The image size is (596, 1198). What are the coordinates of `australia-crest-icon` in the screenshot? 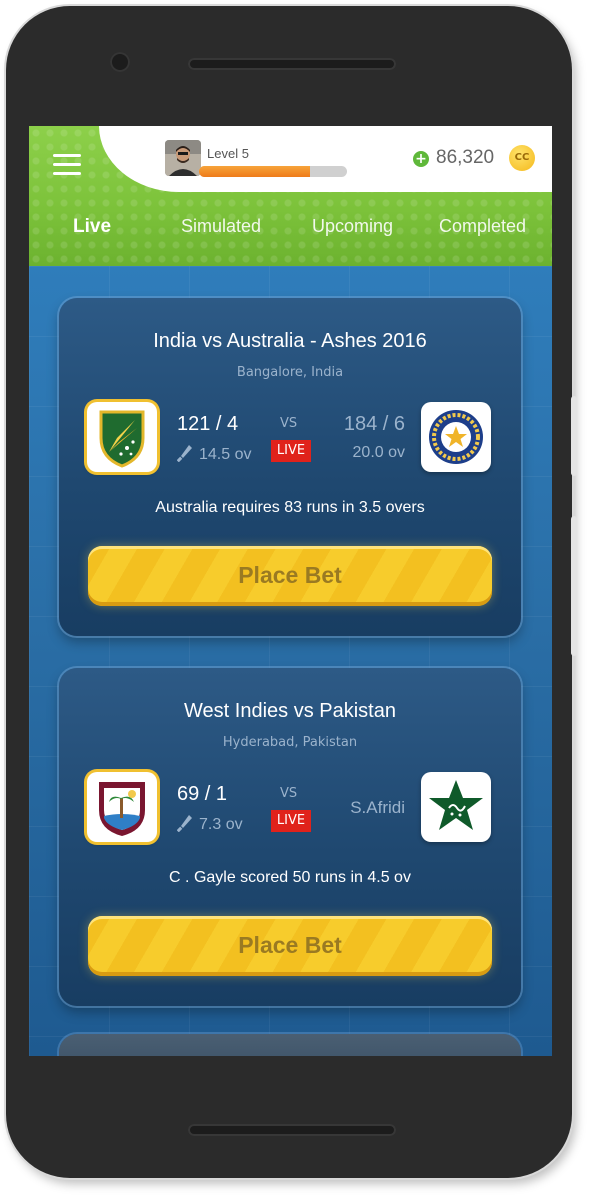 It's located at (122, 437).